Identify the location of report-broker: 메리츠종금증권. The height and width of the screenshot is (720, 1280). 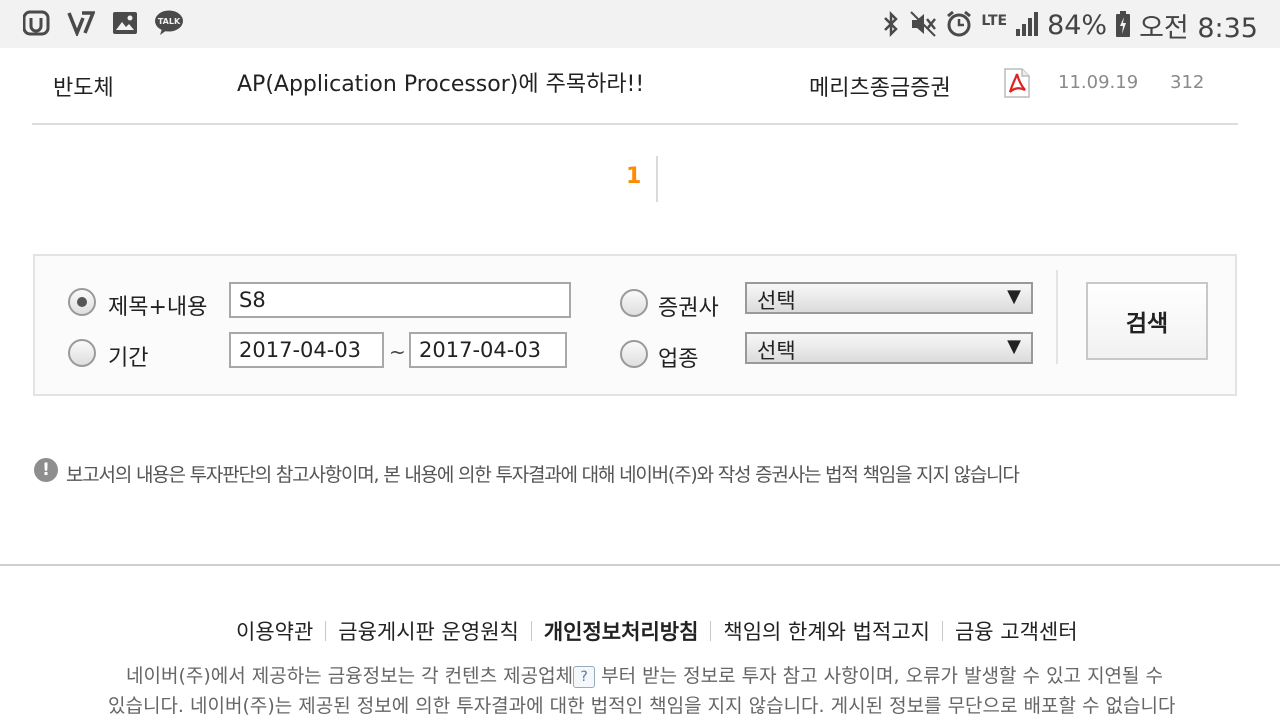
(880, 88).